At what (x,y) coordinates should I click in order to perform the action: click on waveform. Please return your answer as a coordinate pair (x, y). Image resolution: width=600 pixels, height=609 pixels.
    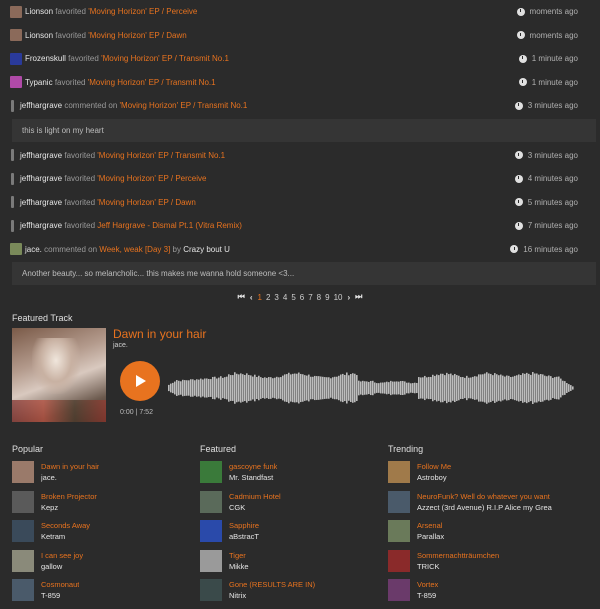
    Looking at the image, I should click on (371, 388).